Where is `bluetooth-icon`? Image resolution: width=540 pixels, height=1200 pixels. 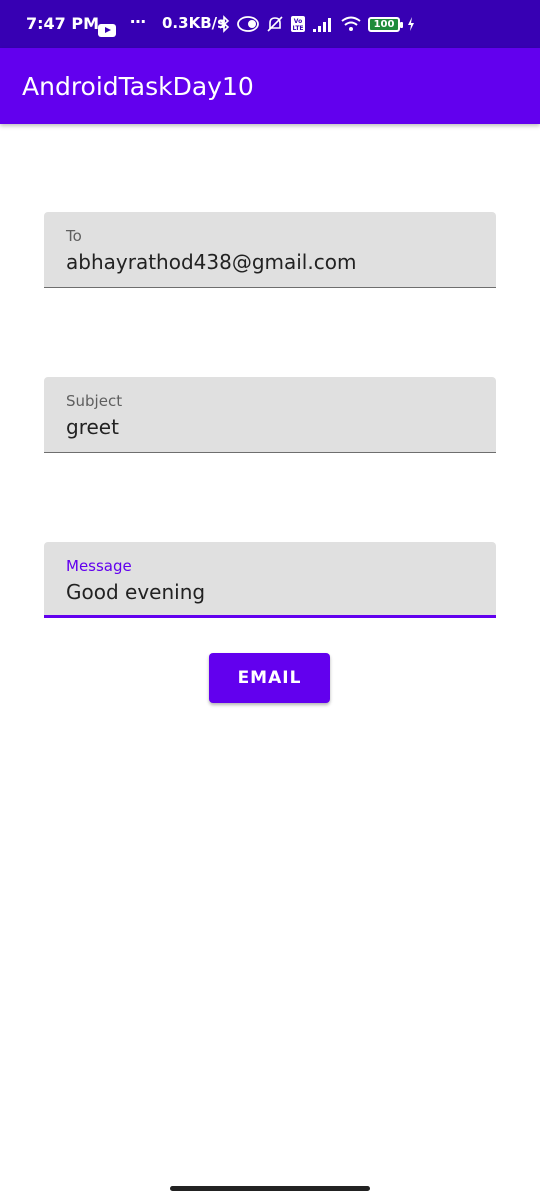 bluetooth-icon is located at coordinates (224, 24).